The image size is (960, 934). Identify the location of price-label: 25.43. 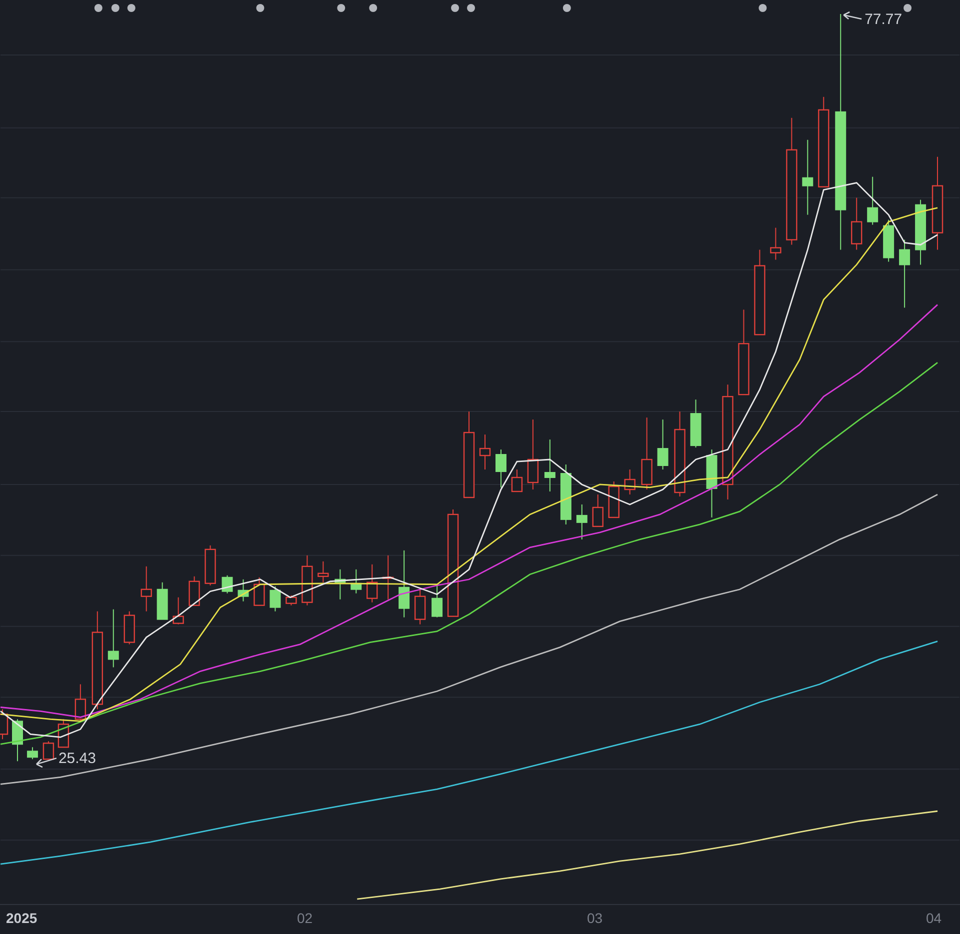
(77, 759).